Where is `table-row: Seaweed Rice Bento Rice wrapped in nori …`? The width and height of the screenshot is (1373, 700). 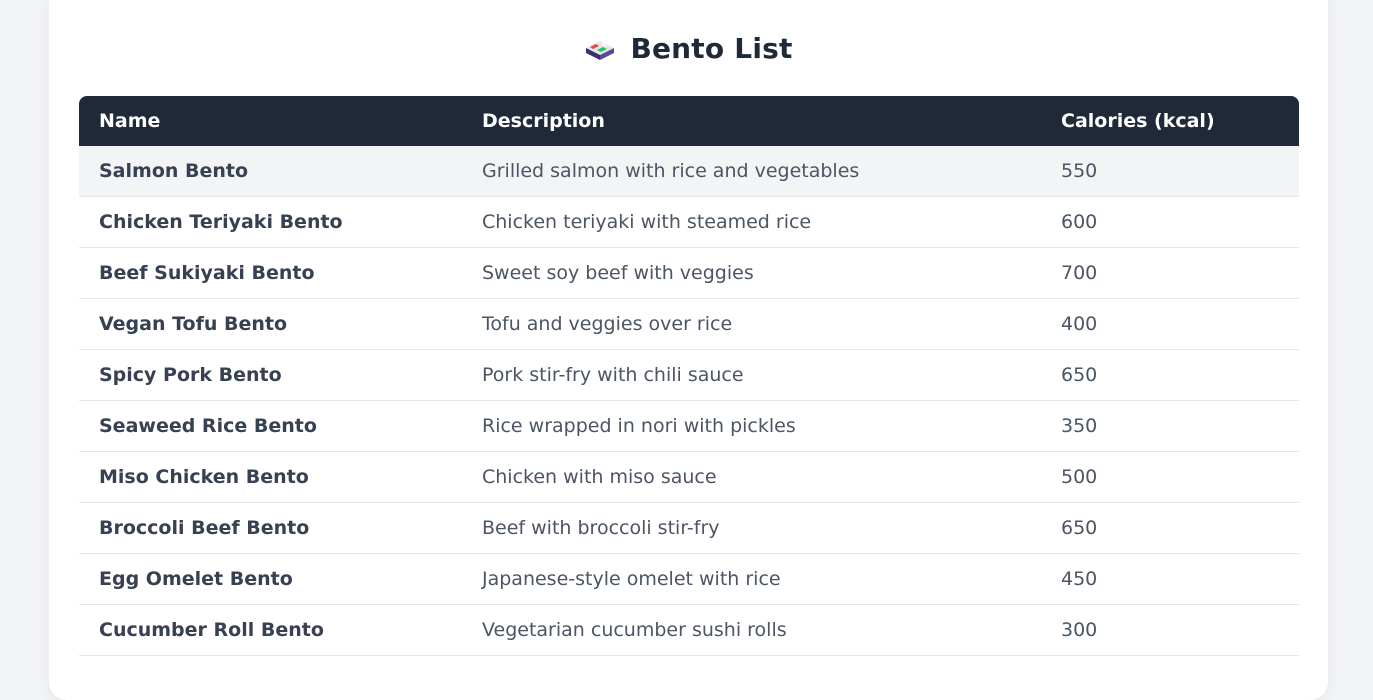
table-row: Seaweed Rice Bento Rice wrapped in nori … is located at coordinates (689, 426).